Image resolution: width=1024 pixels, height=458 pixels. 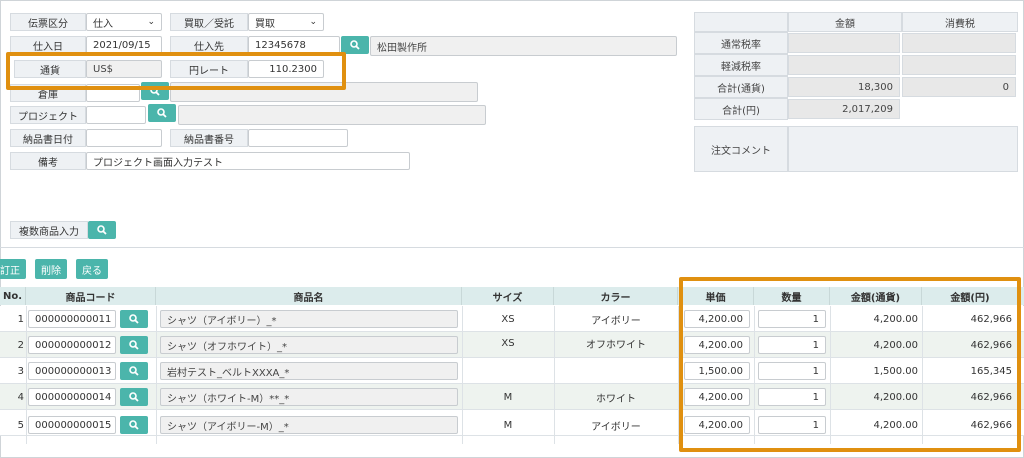 What do you see at coordinates (124, 22) in the screenshot?
I see `slip-type-select: 仕入 ⌄` at bounding box center [124, 22].